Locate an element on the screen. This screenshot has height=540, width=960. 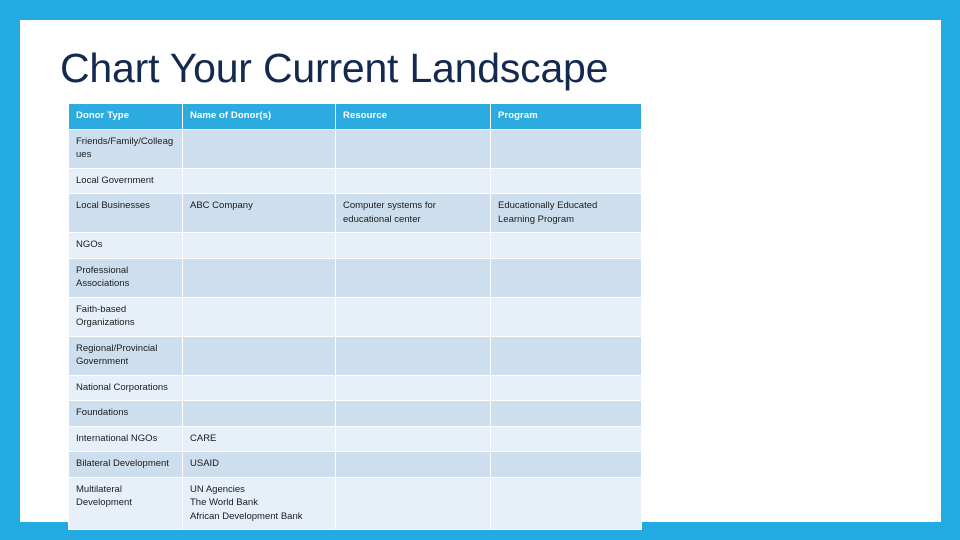
cell-donor-type: Local Government is located at coordinates (125, 180).